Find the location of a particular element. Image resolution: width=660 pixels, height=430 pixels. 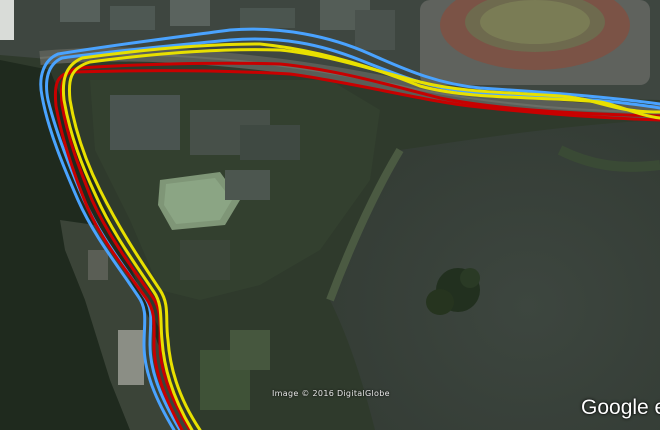

google-logo: Google e is located at coordinates (620, 408).